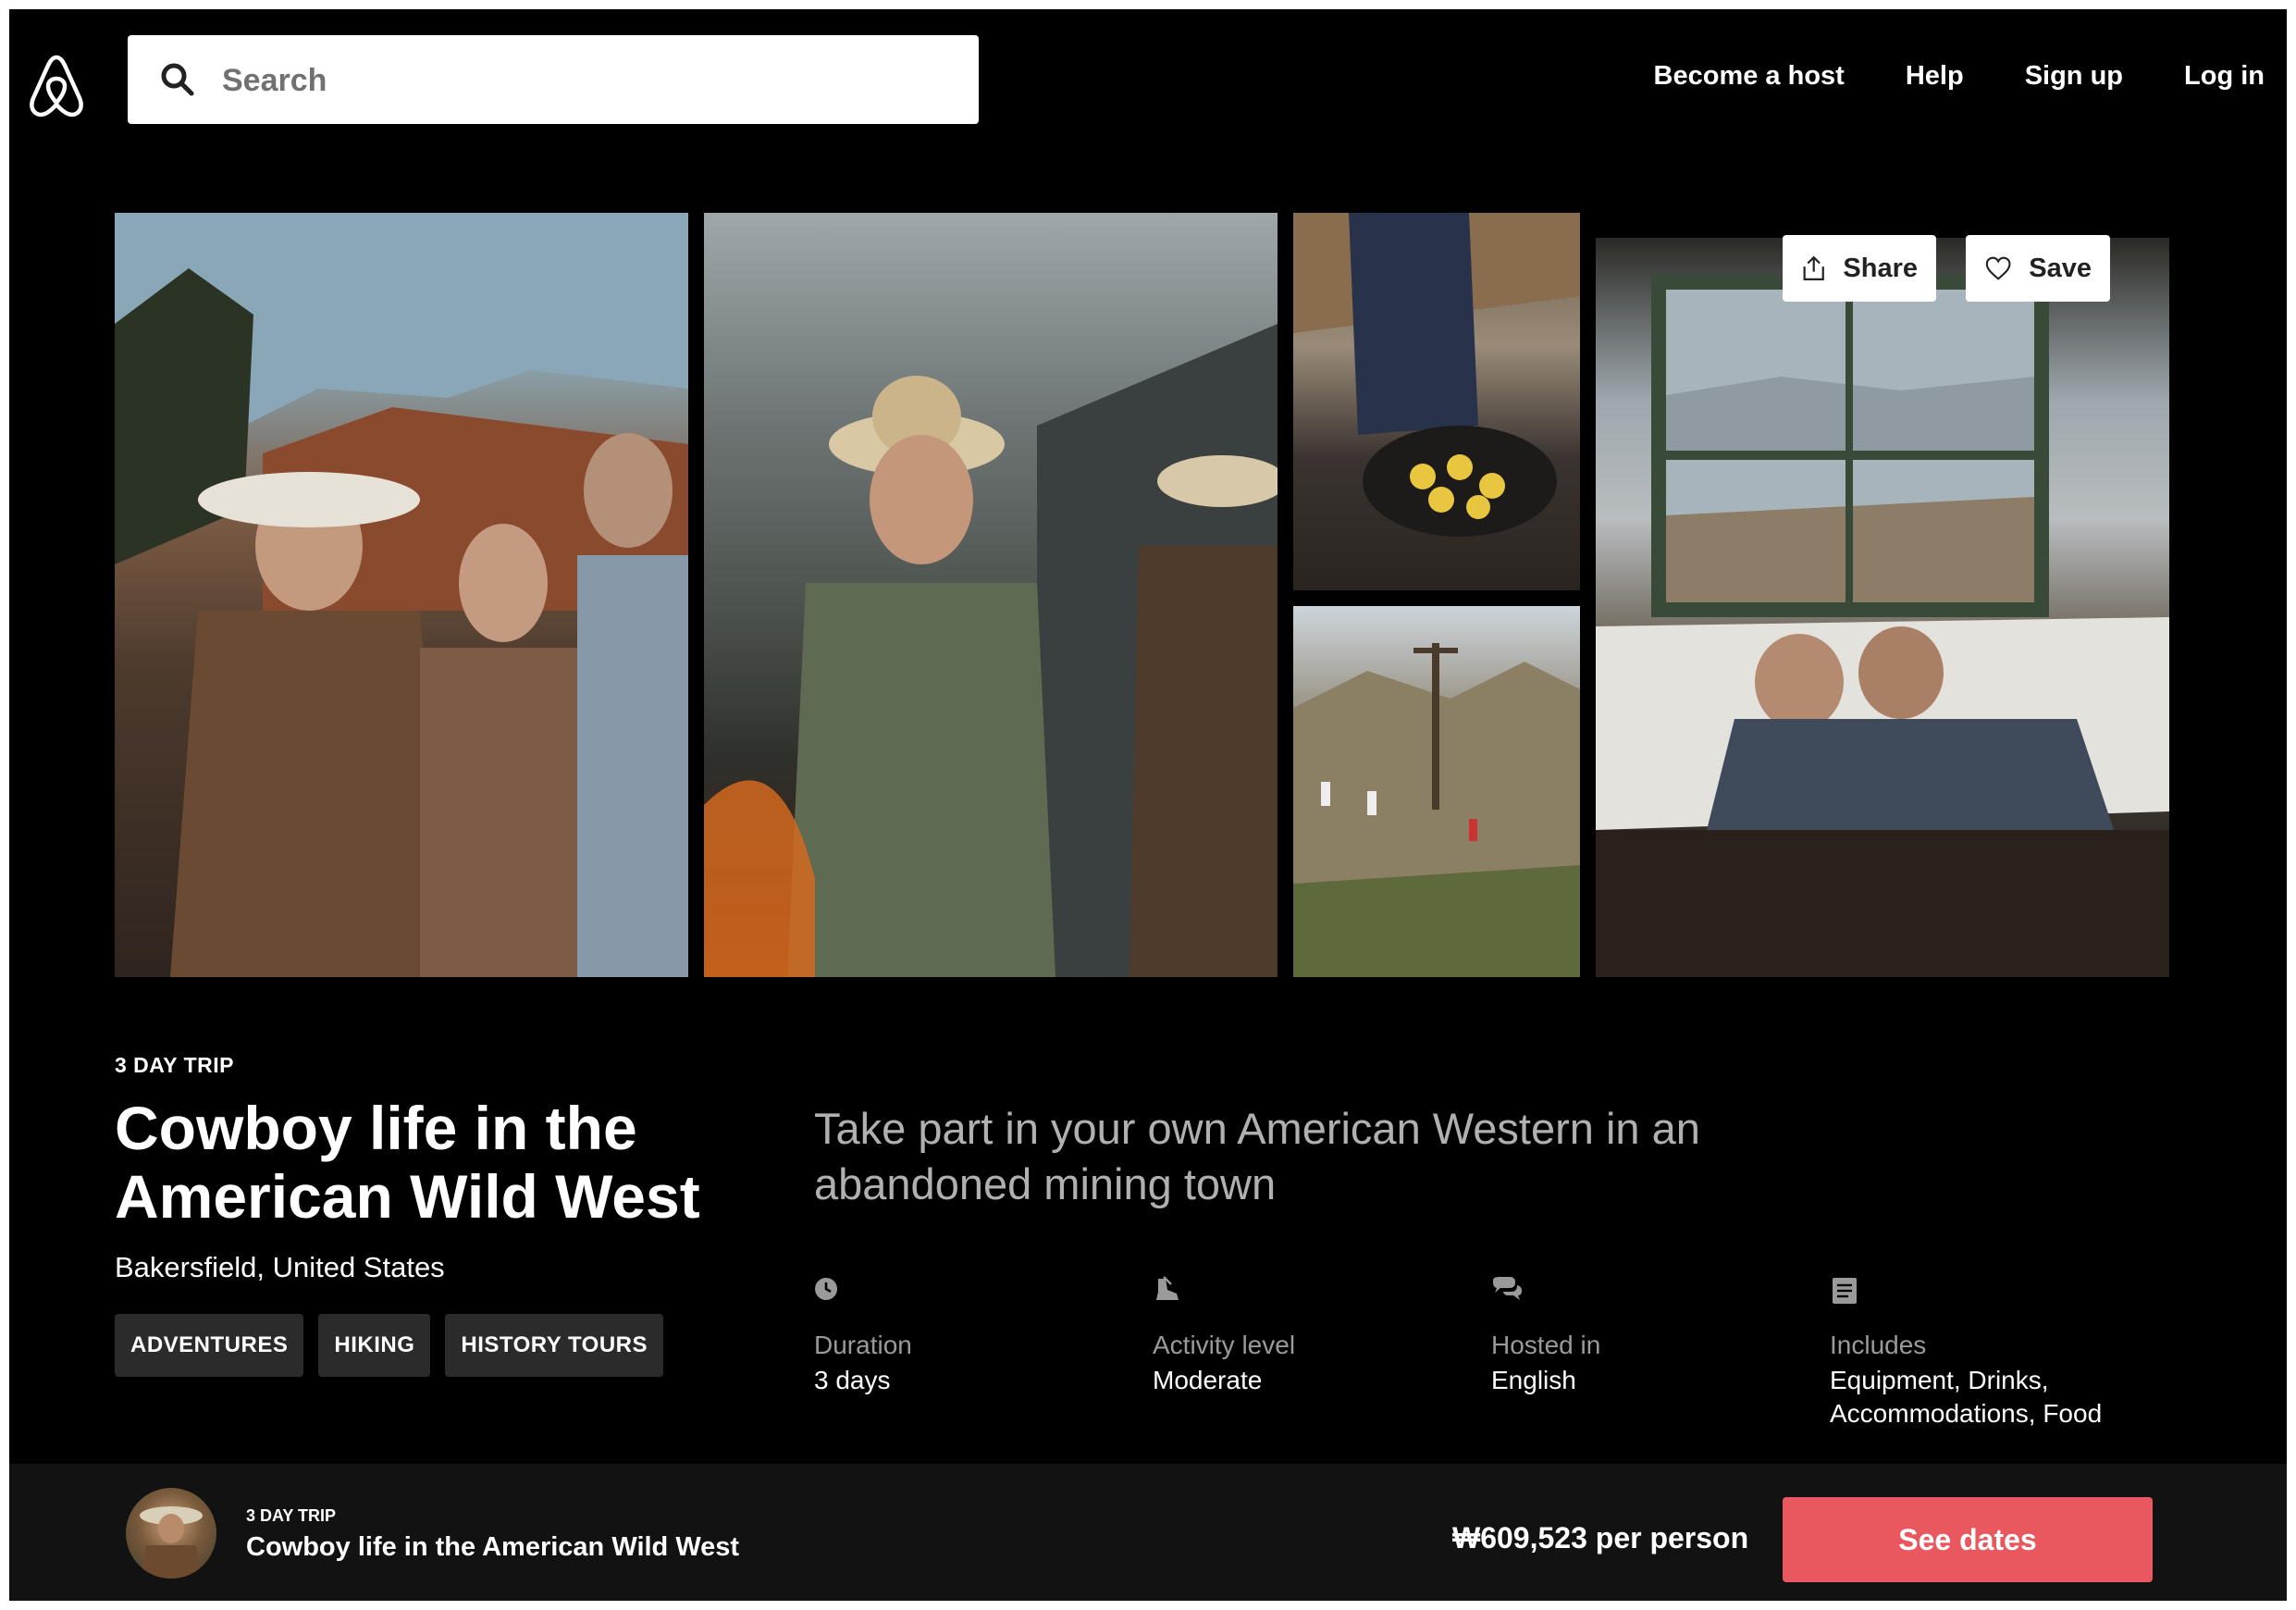 This screenshot has width=2296, height=1610. Describe the element at coordinates (56, 86) in the screenshot. I see `airbnb-logo-icon` at that location.